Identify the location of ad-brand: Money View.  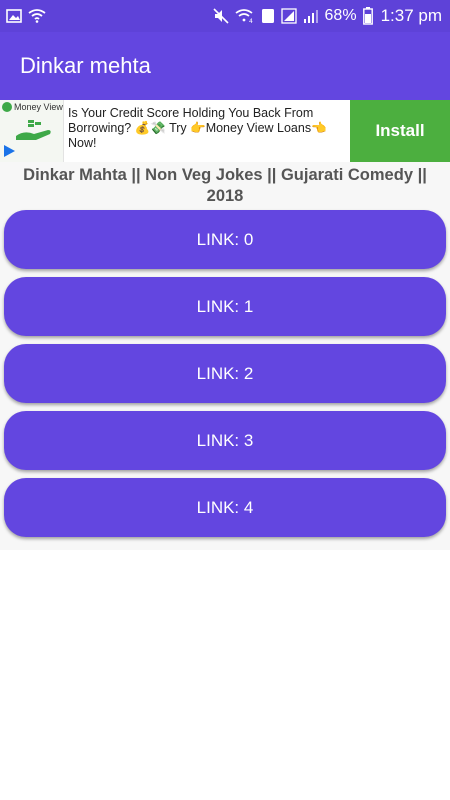
(32, 107).